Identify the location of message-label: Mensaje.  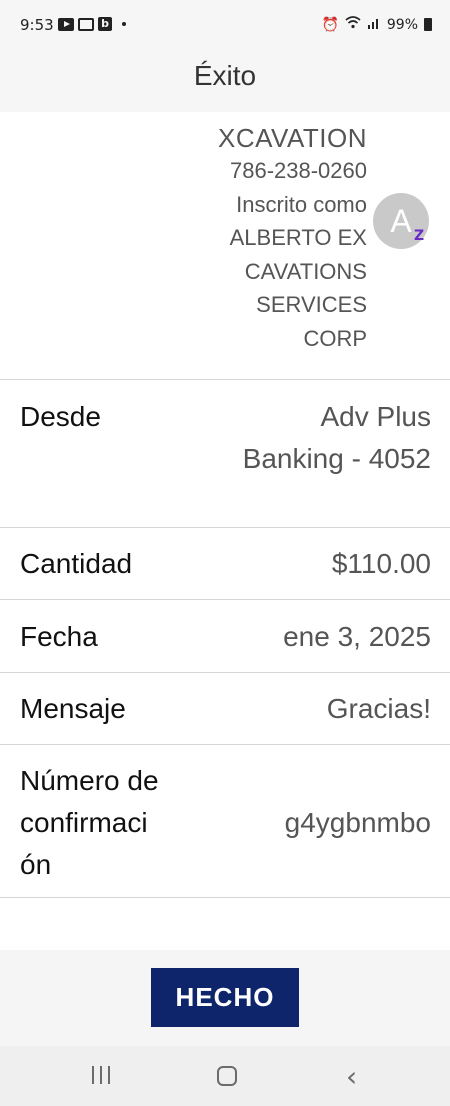
(73, 708).